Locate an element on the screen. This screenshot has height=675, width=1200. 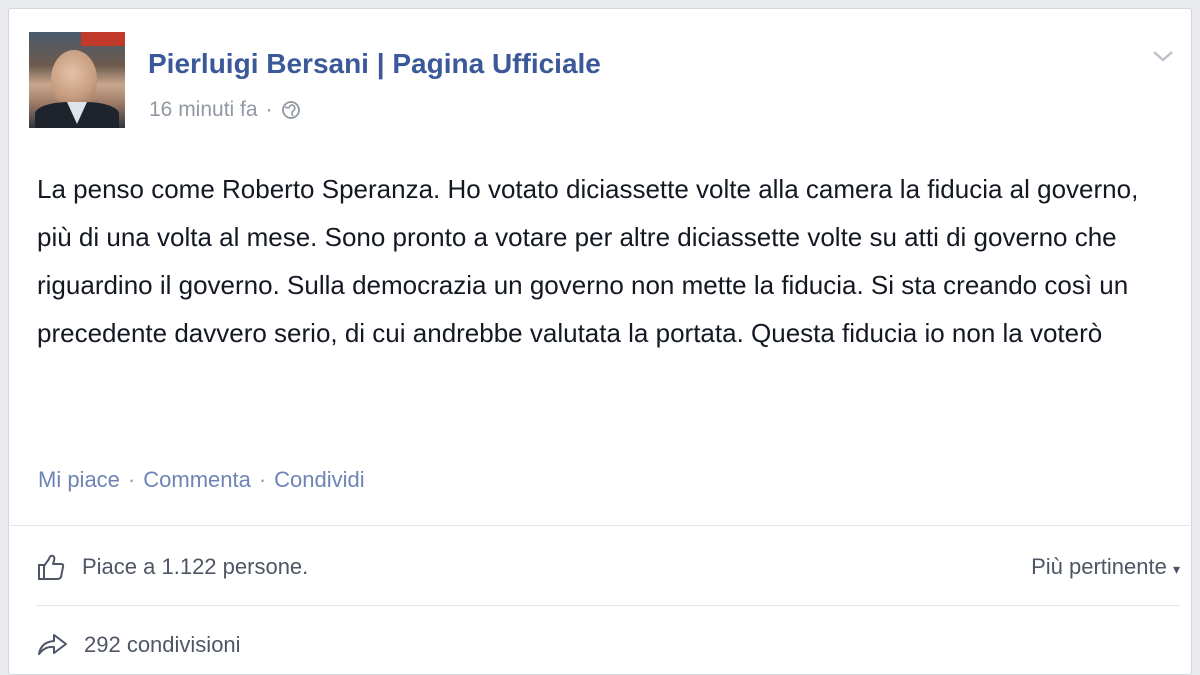
shares-count: 292 condivisioni is located at coordinates (162, 645).